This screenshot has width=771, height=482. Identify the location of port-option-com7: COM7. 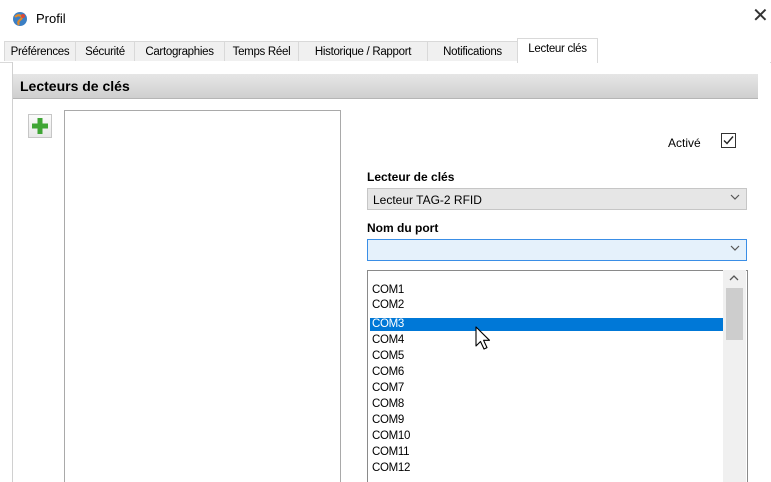
(548, 388).